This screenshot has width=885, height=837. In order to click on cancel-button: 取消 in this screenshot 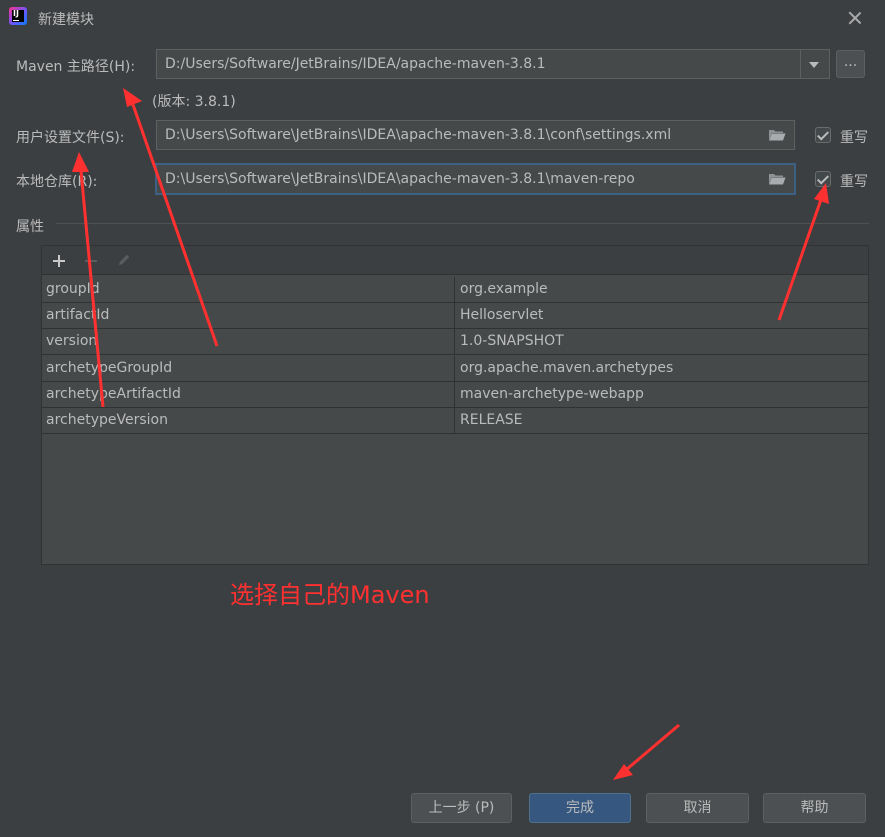, I will do `click(697, 808)`.